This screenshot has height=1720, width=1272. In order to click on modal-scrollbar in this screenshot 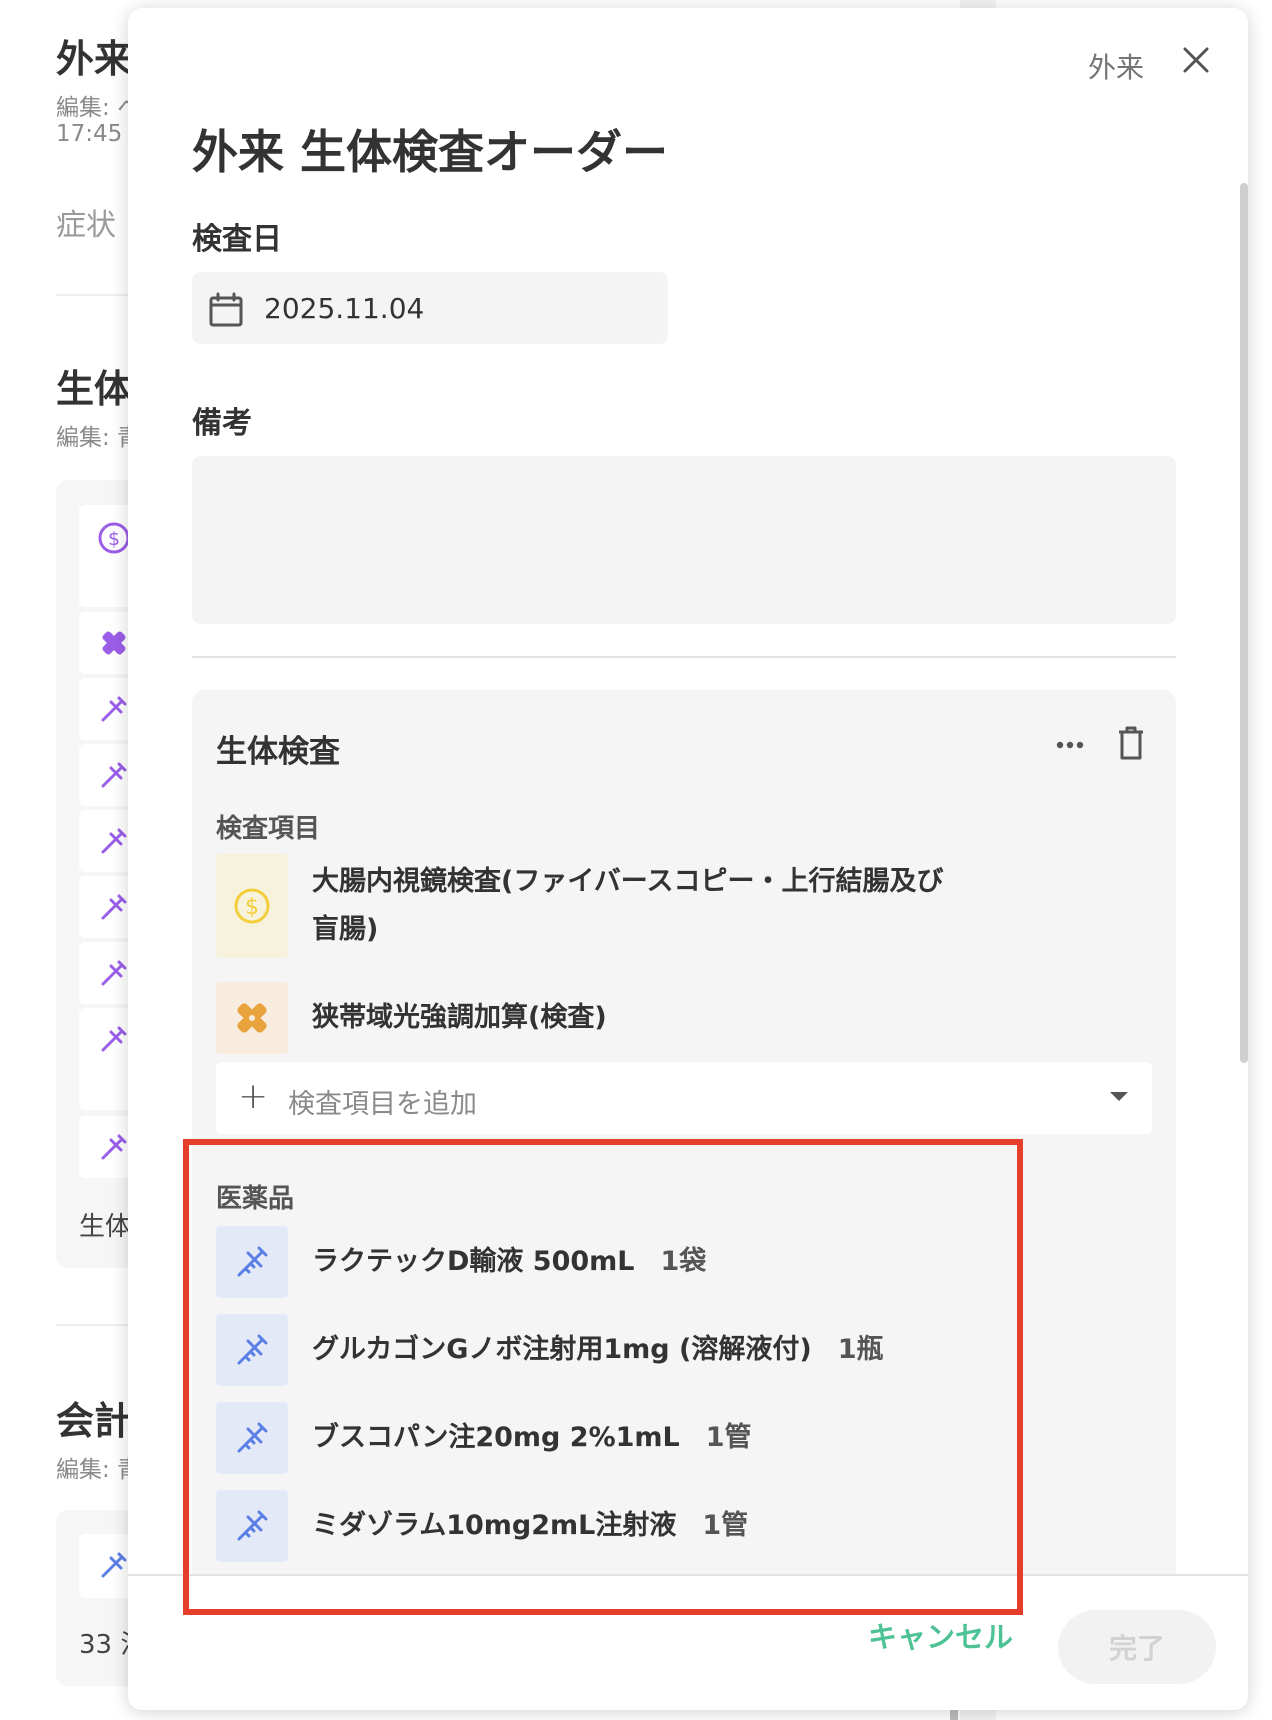, I will do `click(1244, 623)`.